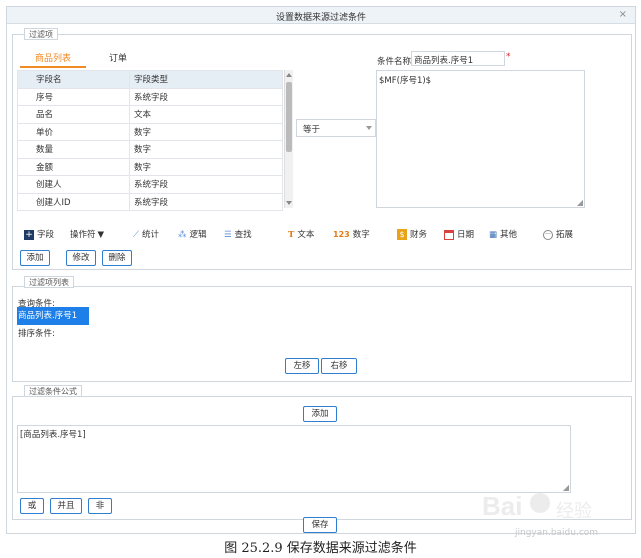 This screenshot has height=558, width=641. I want to click on condition-name-value: 商品列表.序号1, so click(444, 61).